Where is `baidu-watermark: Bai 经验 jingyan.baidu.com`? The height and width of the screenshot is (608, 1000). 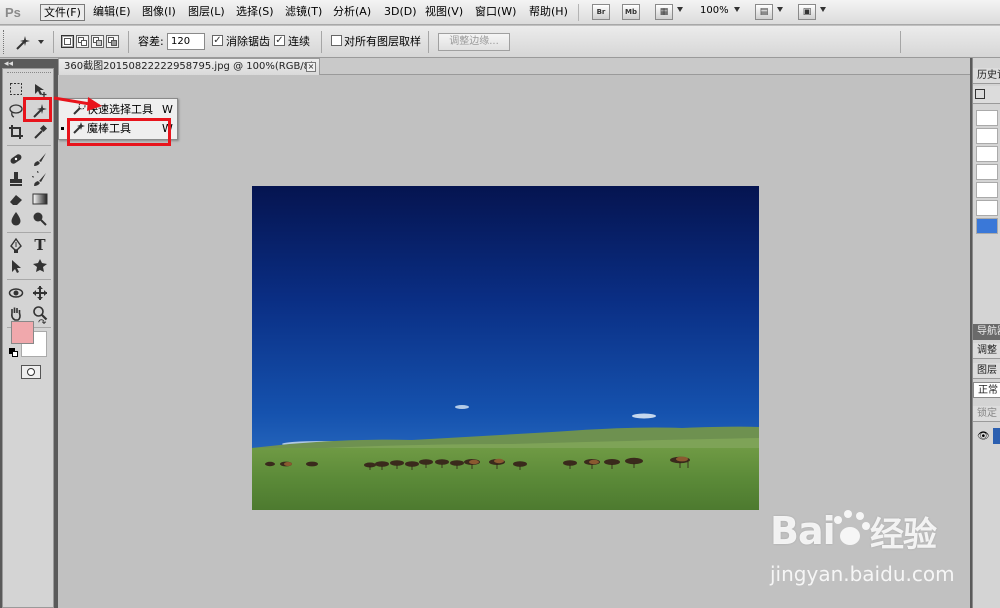 baidu-watermark: Bai 经验 jingyan.baidu.com is located at coordinates (862, 545).